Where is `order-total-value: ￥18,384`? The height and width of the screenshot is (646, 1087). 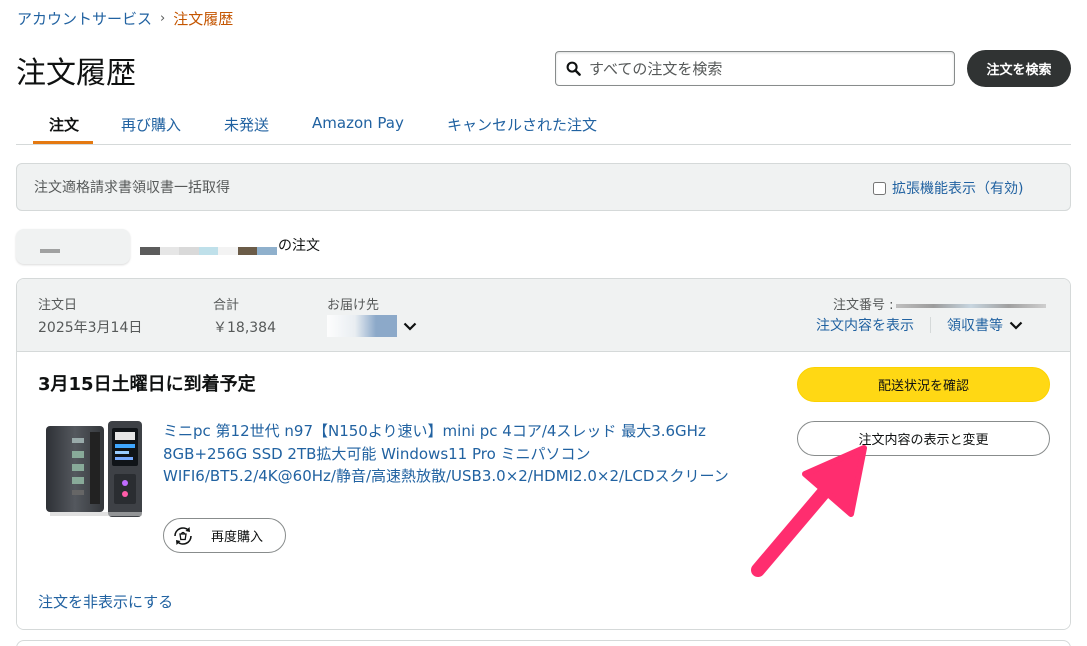
order-total-value: ￥18,384 is located at coordinates (244, 328).